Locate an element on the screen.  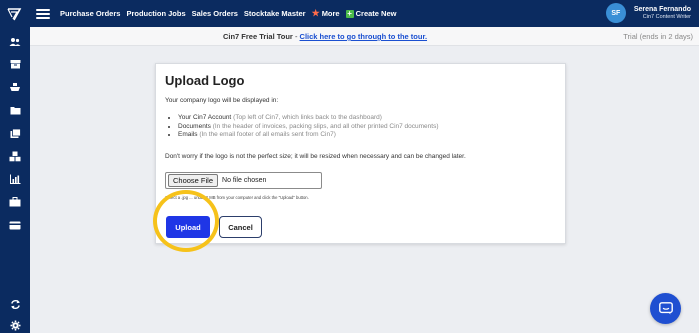
chat-launcher-button is located at coordinates (665, 308).